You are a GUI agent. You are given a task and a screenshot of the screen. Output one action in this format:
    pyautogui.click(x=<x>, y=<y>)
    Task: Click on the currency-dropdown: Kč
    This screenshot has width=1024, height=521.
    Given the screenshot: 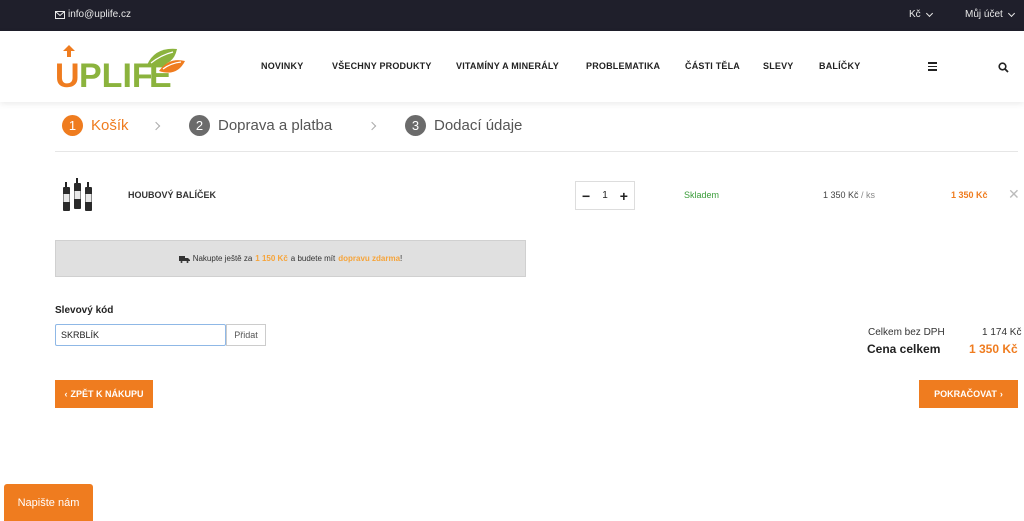 What is the action you would take?
    pyautogui.click(x=921, y=14)
    